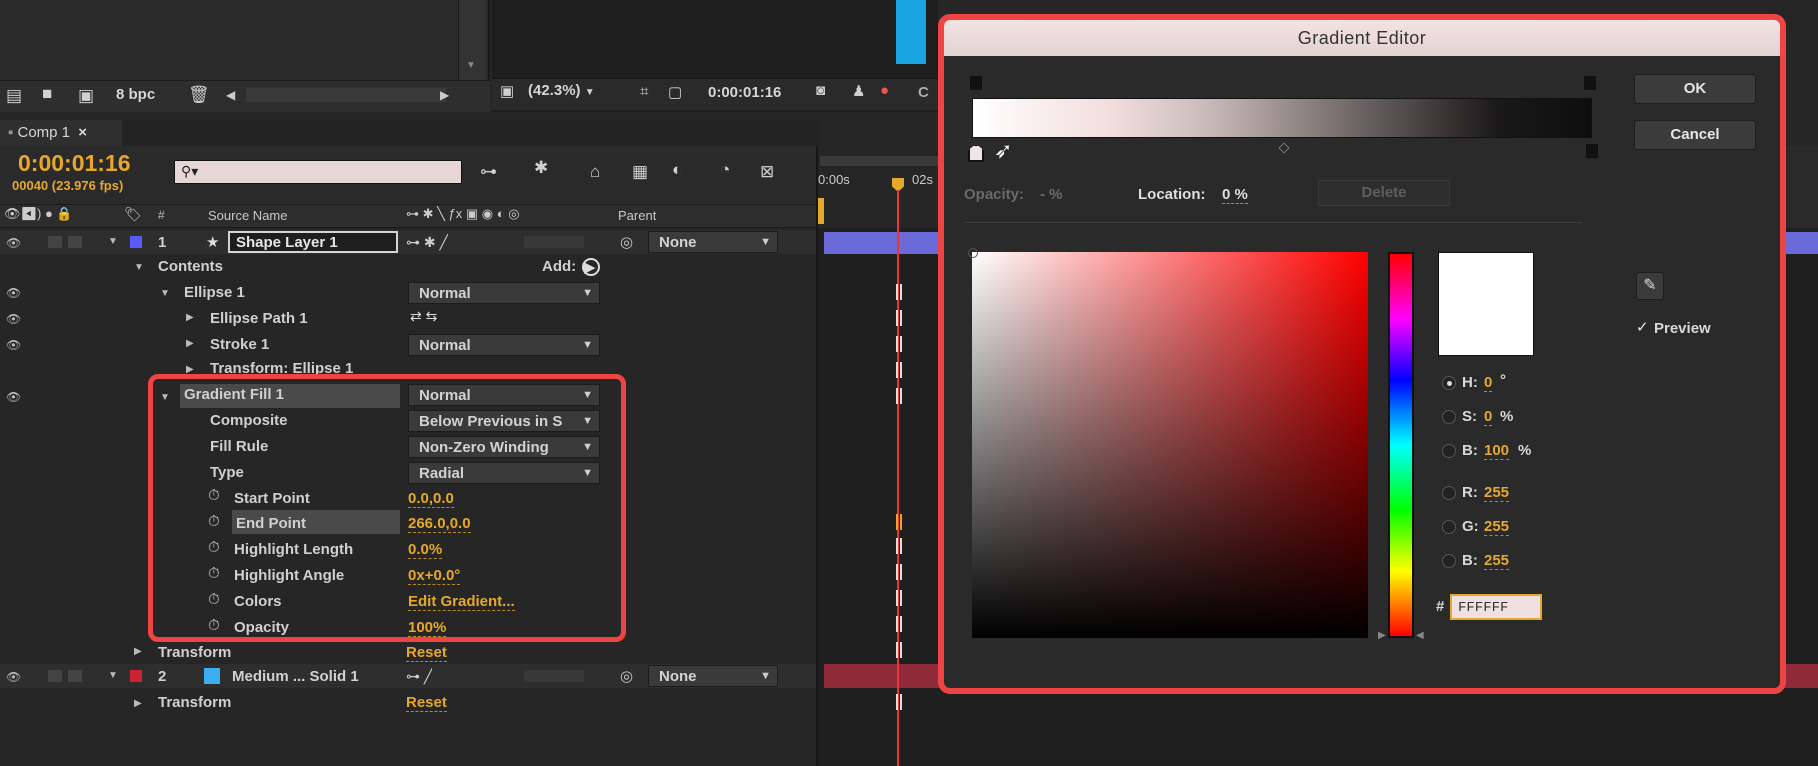 The width and height of the screenshot is (1818, 766). I want to click on new-comp-icon: ▣, so click(86, 96).